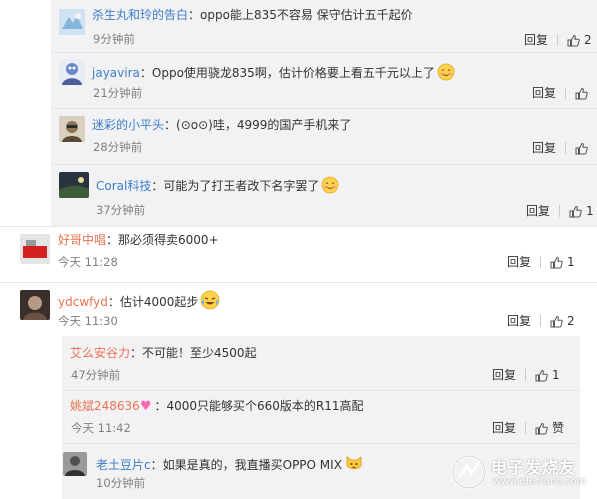 The image size is (597, 499). I want to click on comment-text: 那必须得卖6000+, so click(168, 240).